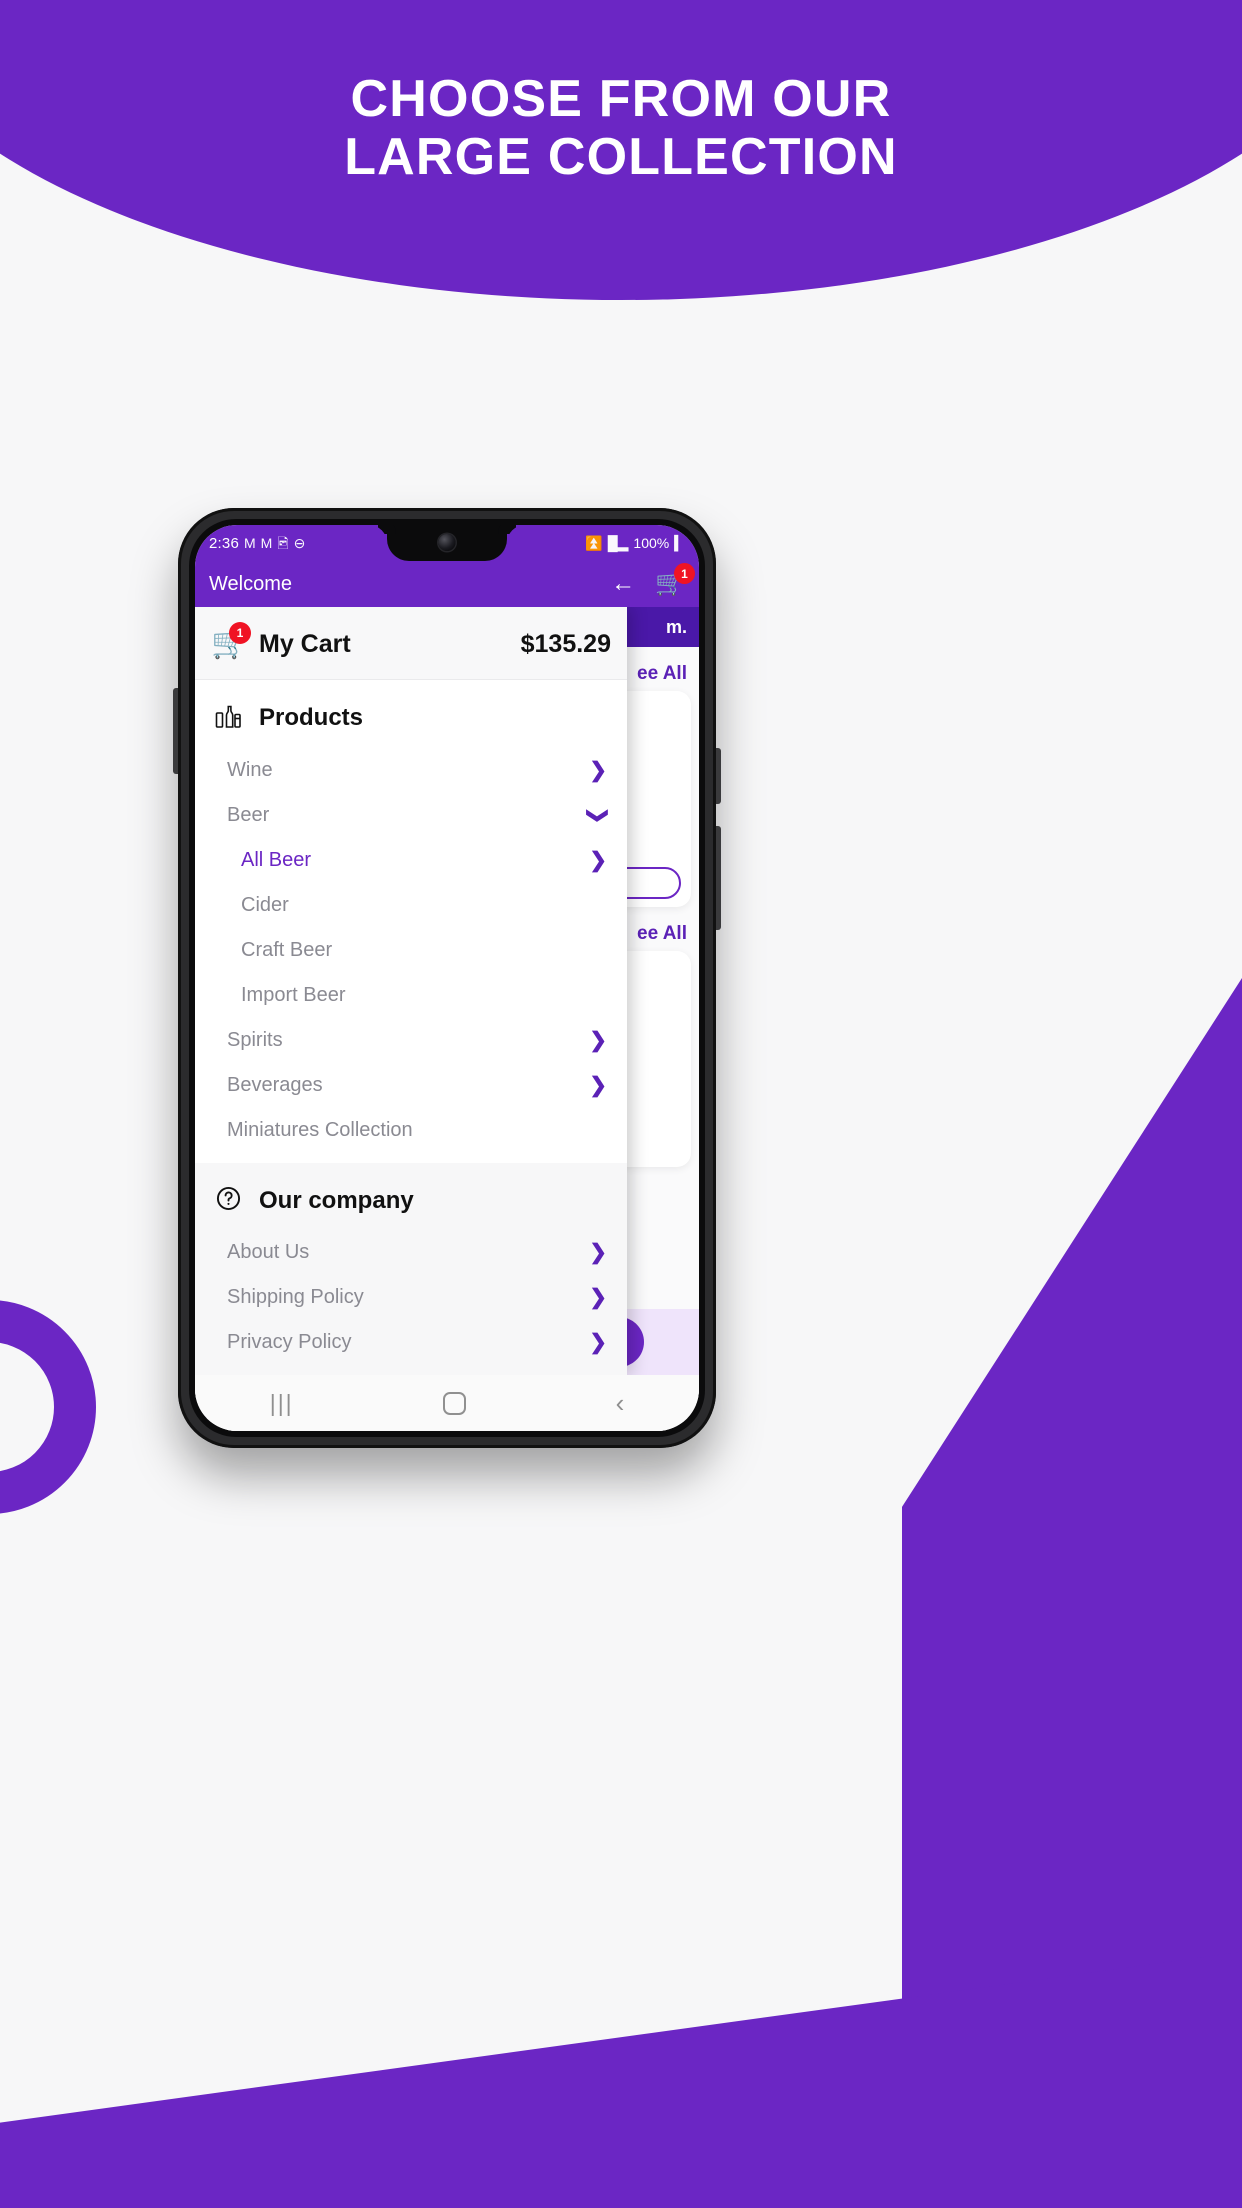 This screenshot has width=1242, height=2208. I want to click on android-nav-bar: ||| ‹, so click(447, 1403).